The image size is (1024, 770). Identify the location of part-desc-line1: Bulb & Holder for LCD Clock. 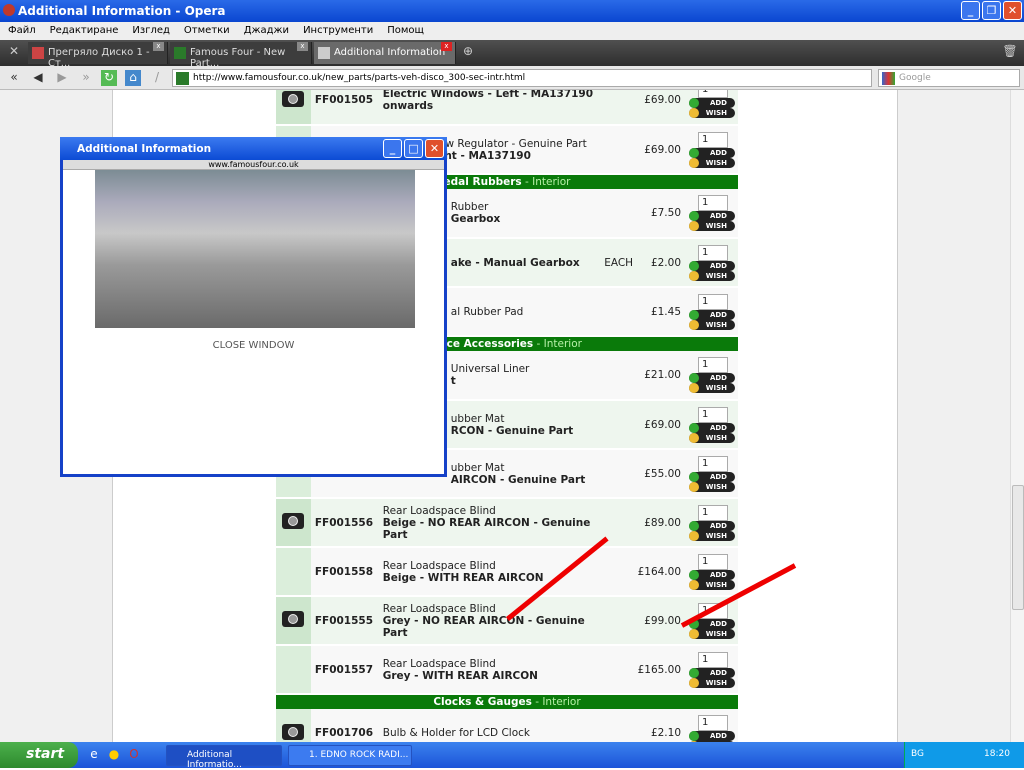
(456, 733).